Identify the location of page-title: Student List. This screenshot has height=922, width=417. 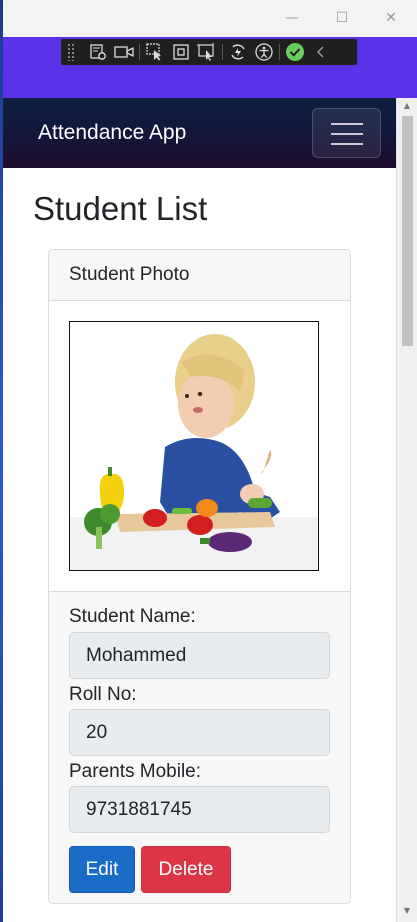
(120, 208).